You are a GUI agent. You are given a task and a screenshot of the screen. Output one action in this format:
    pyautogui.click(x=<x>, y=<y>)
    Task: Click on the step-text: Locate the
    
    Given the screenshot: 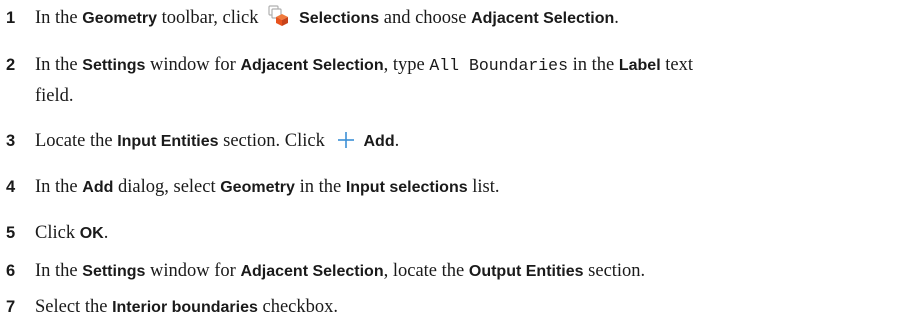 What is the action you would take?
    pyautogui.click(x=76, y=141)
    